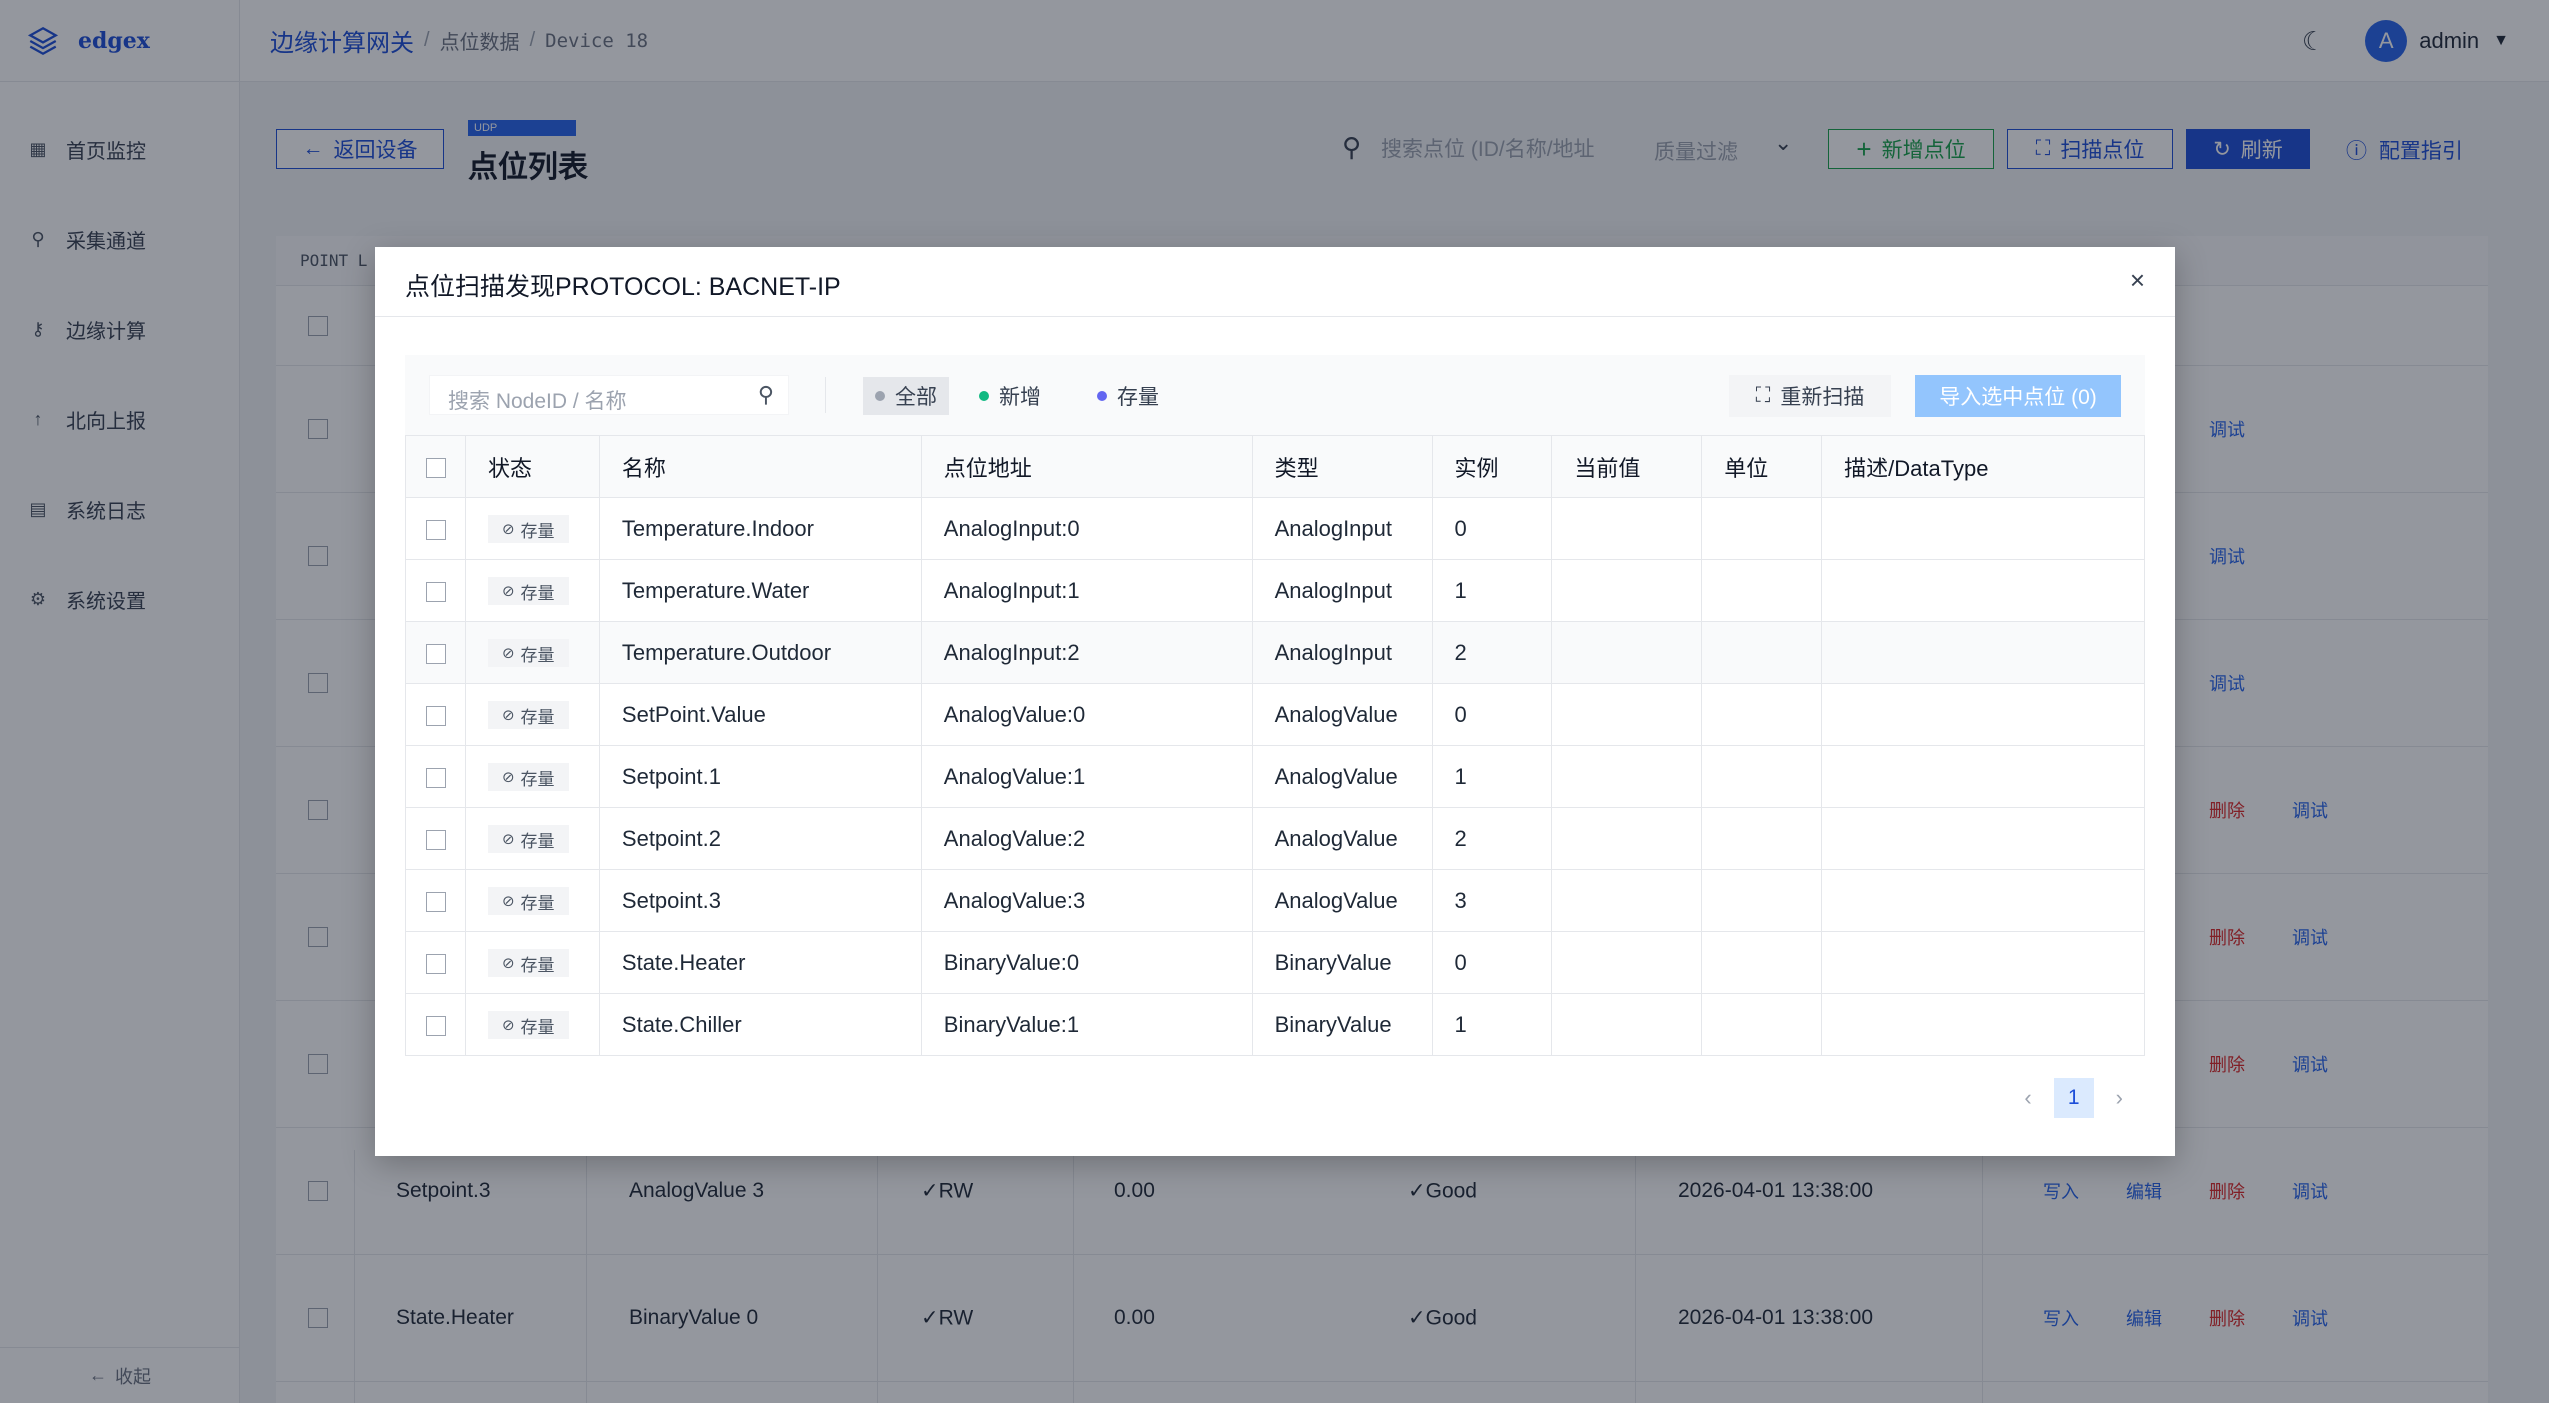 This screenshot has width=2549, height=1403. What do you see at coordinates (532, 466) in the screenshot?
I see `column-header: 状态` at bounding box center [532, 466].